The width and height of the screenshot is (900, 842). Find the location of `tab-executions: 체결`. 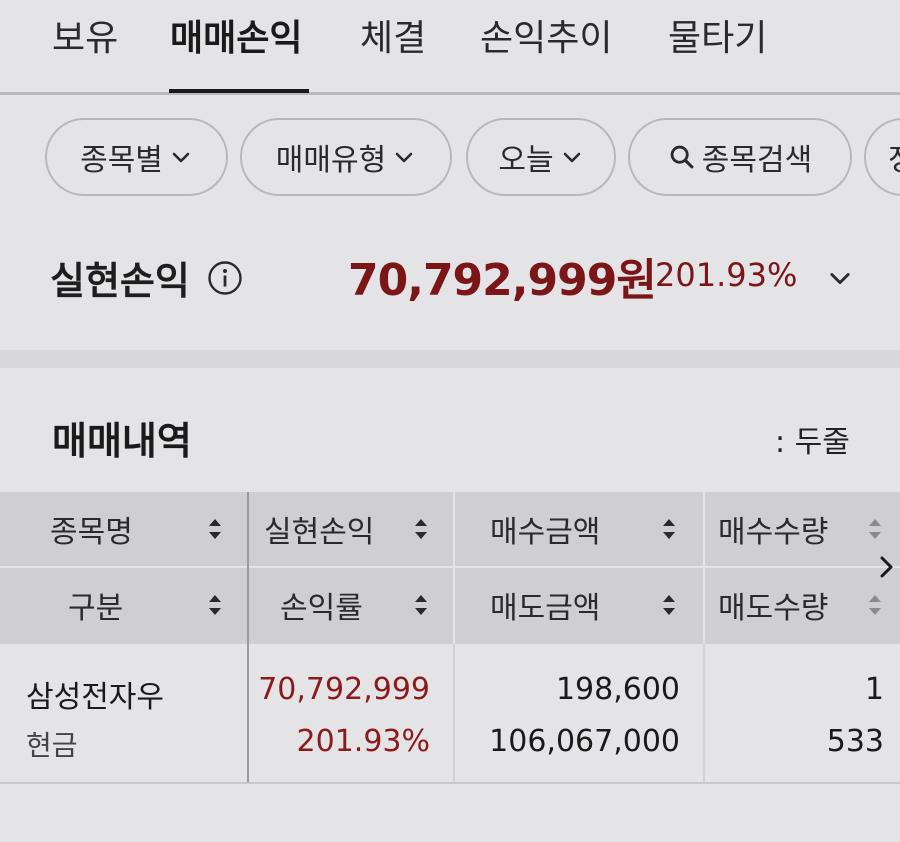

tab-executions: 체결 is located at coordinates (393, 52).